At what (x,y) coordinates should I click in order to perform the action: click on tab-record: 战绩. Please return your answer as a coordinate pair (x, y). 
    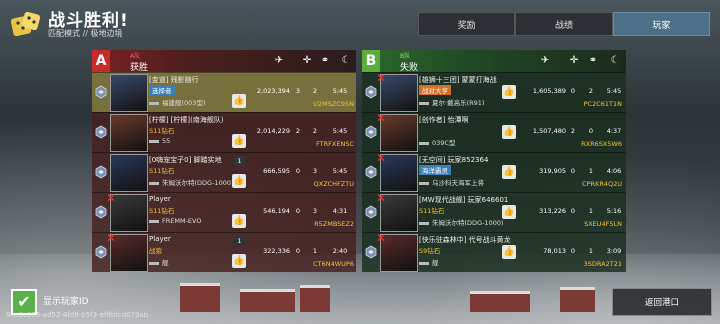
    Looking at the image, I should click on (564, 24).